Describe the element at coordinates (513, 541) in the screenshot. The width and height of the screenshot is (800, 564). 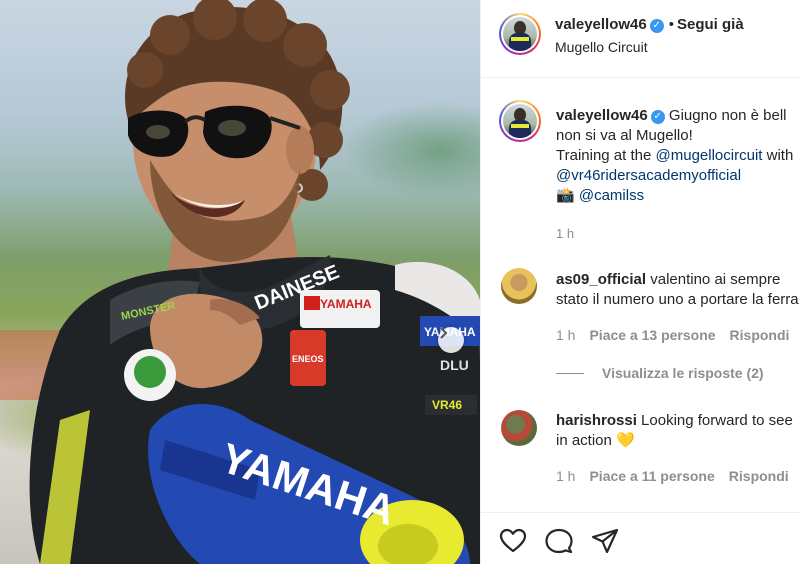
I see `heart-icon` at that location.